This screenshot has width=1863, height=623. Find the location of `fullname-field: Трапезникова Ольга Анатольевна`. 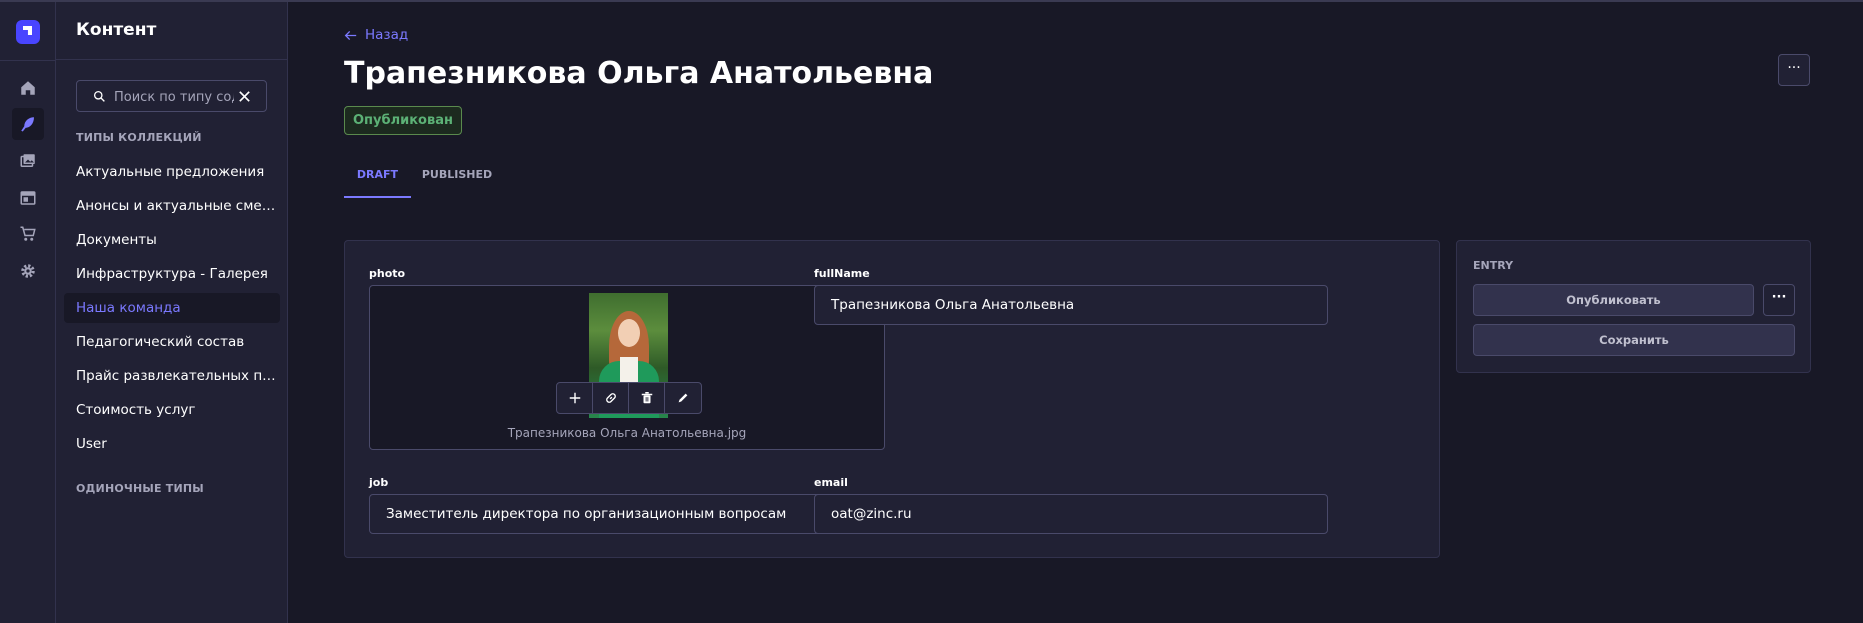

fullname-field: Трапезникова Ольга Анатольевна is located at coordinates (1071, 305).